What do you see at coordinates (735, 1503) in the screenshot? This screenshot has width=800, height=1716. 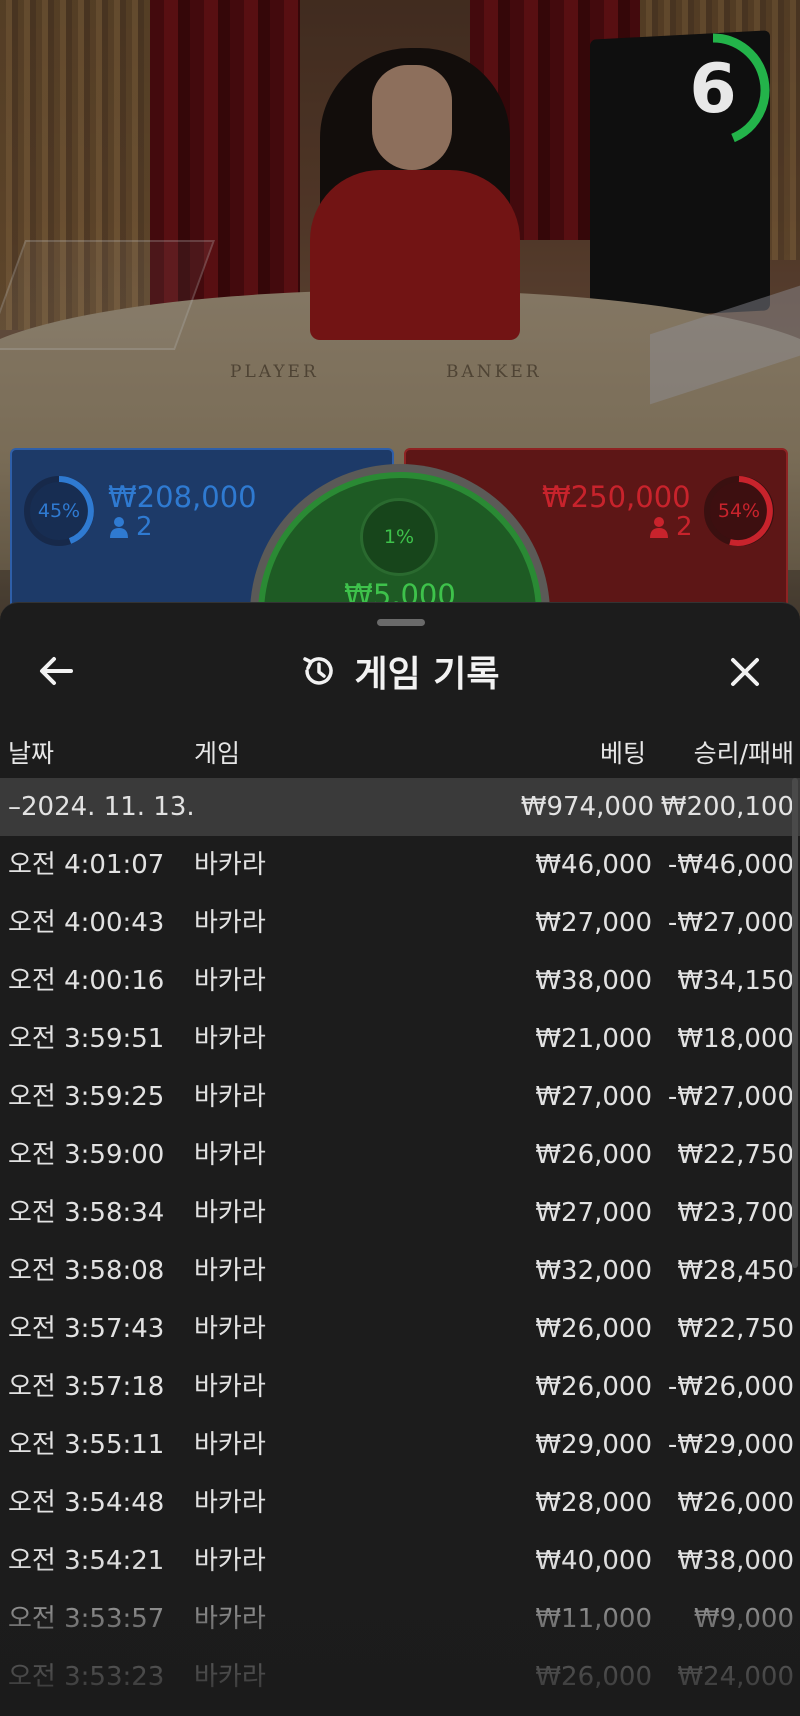 I see `round-win-loss: ₩26,000` at bounding box center [735, 1503].